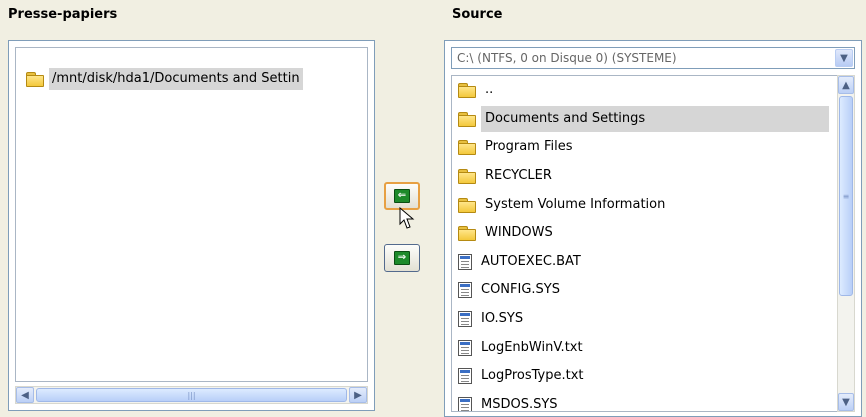  I want to click on file-list-item: System Volume Information, so click(645, 204).